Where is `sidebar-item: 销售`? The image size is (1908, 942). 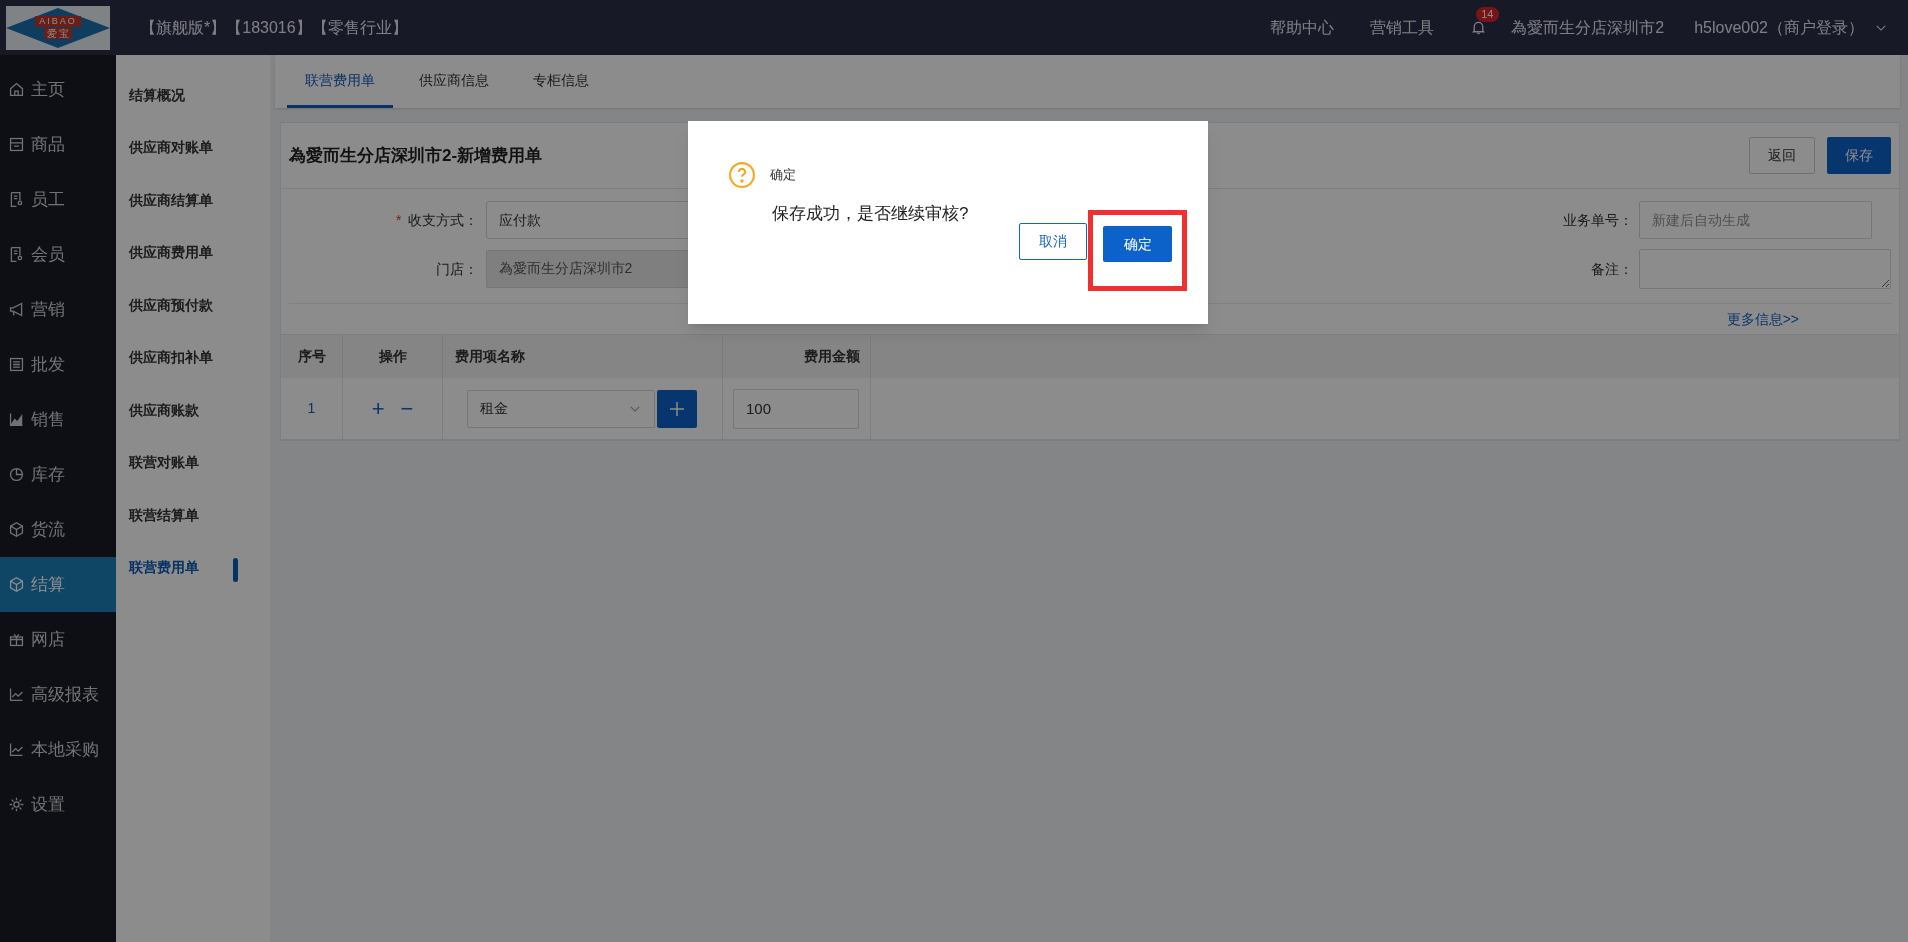 sidebar-item: 销售 is located at coordinates (58, 419).